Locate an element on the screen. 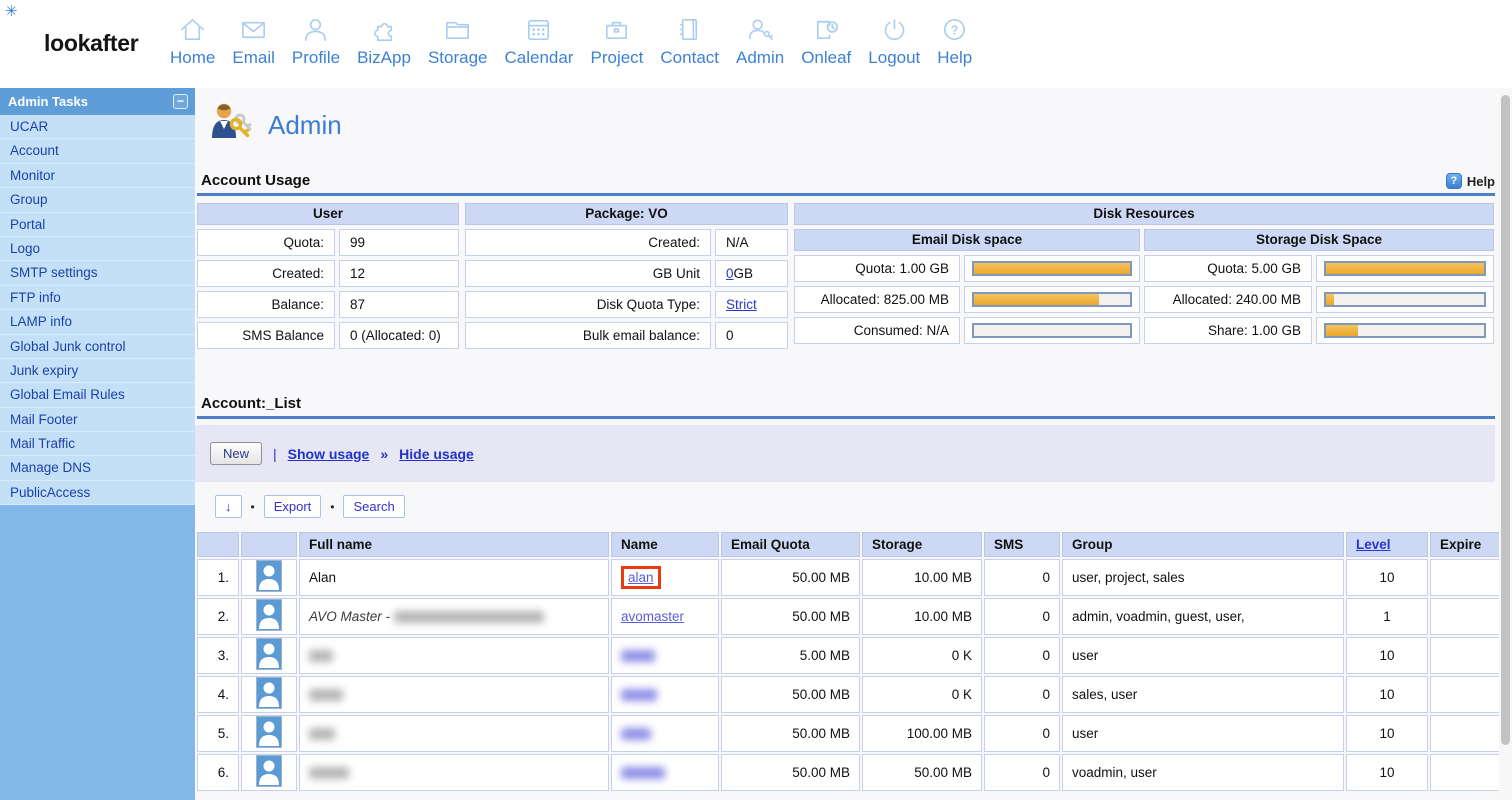 The height and width of the screenshot is (800, 1512). sidebar-item-junk-expiry: Junk expiry is located at coordinates (97, 371).